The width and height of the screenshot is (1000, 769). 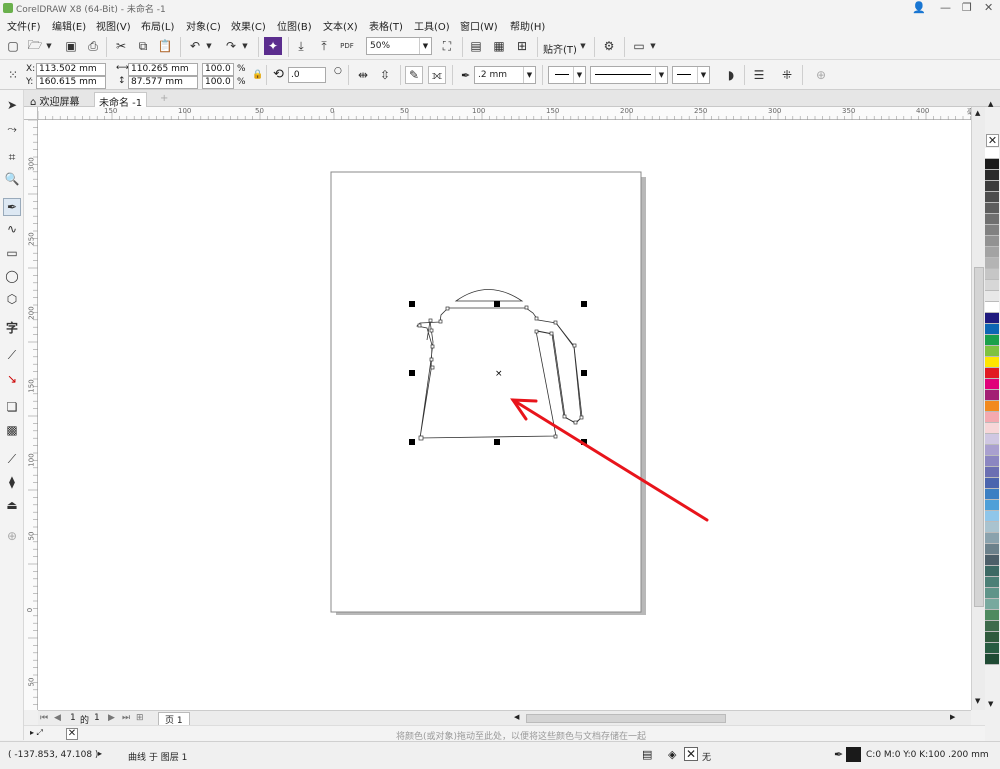 I want to click on transparency-icon: ▩, so click(x=12, y=430).